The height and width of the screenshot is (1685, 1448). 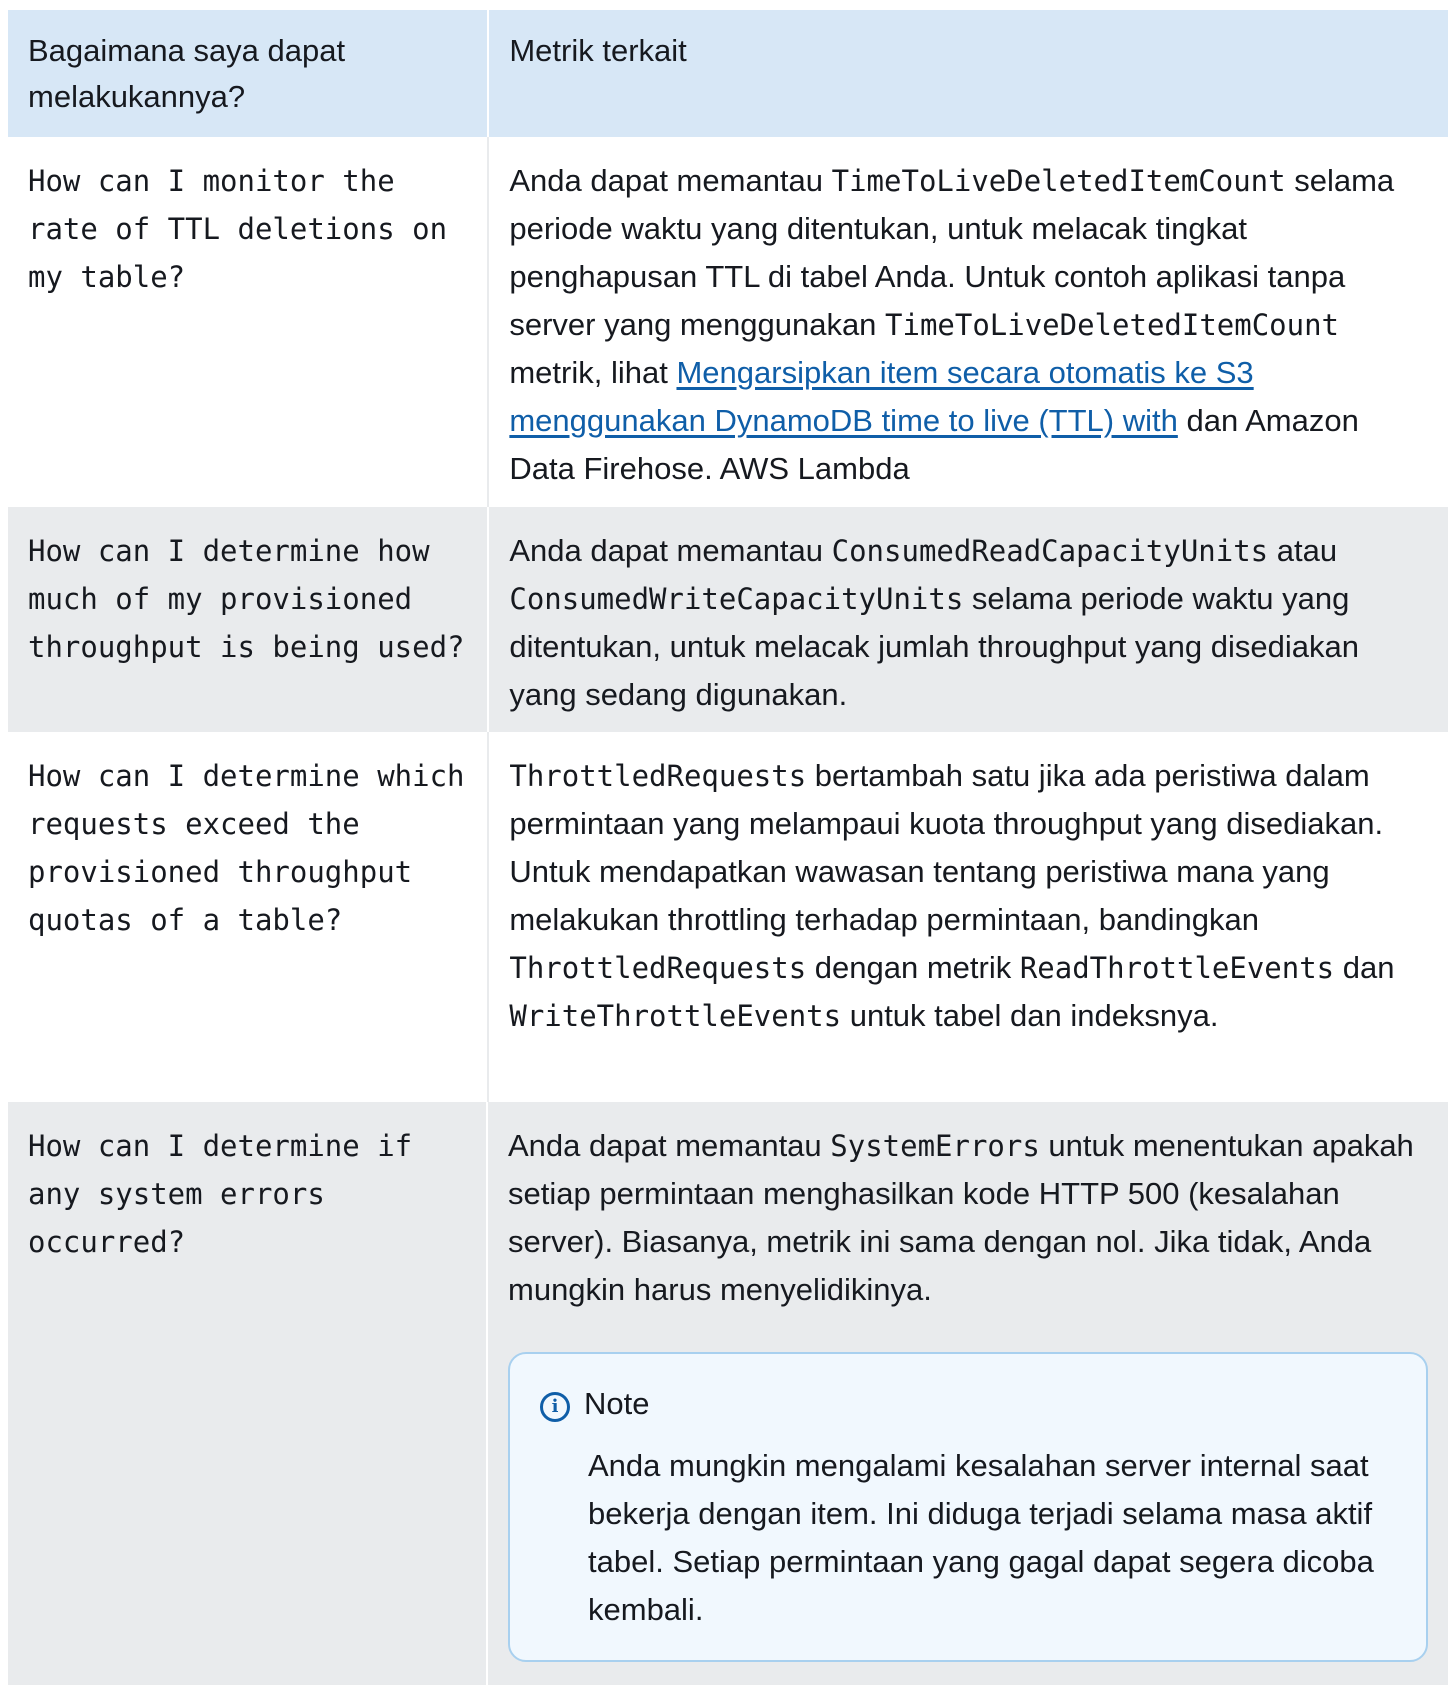 What do you see at coordinates (968, 1404) in the screenshot?
I see `note-header: i Note` at bounding box center [968, 1404].